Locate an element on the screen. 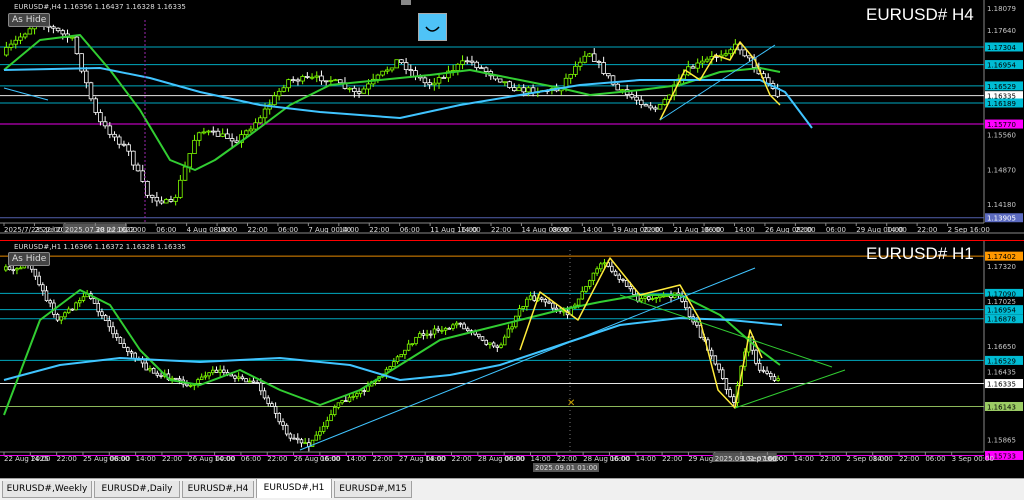 The image size is (1024, 500). tab-m15: EURUSD#,M15 is located at coordinates (373, 489).